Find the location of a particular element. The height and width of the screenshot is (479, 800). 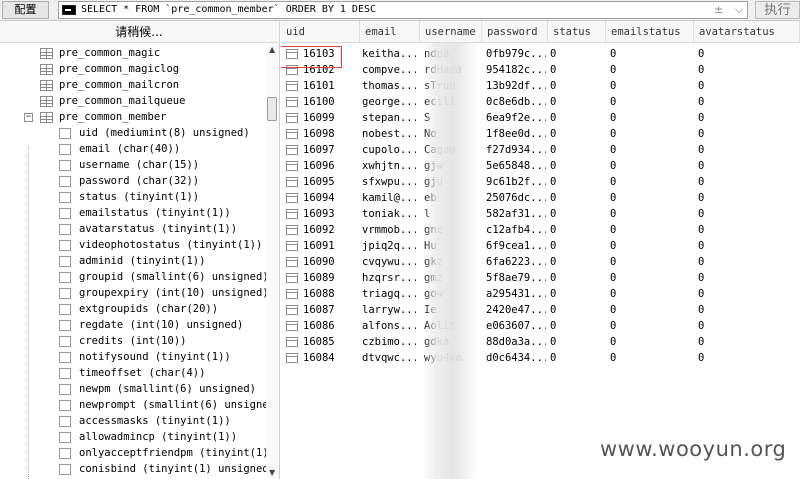

table-cell: Hu is located at coordinates (452, 246).